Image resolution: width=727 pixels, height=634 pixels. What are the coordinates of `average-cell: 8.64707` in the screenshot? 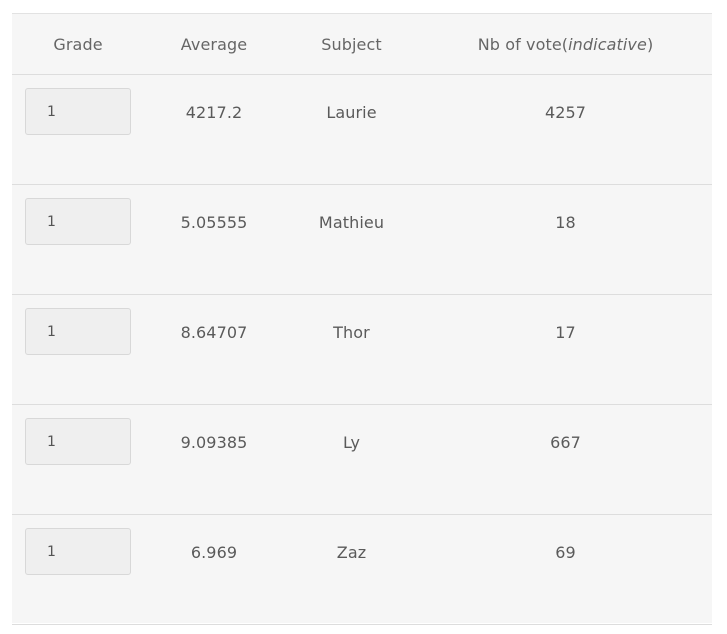 It's located at (214, 332).